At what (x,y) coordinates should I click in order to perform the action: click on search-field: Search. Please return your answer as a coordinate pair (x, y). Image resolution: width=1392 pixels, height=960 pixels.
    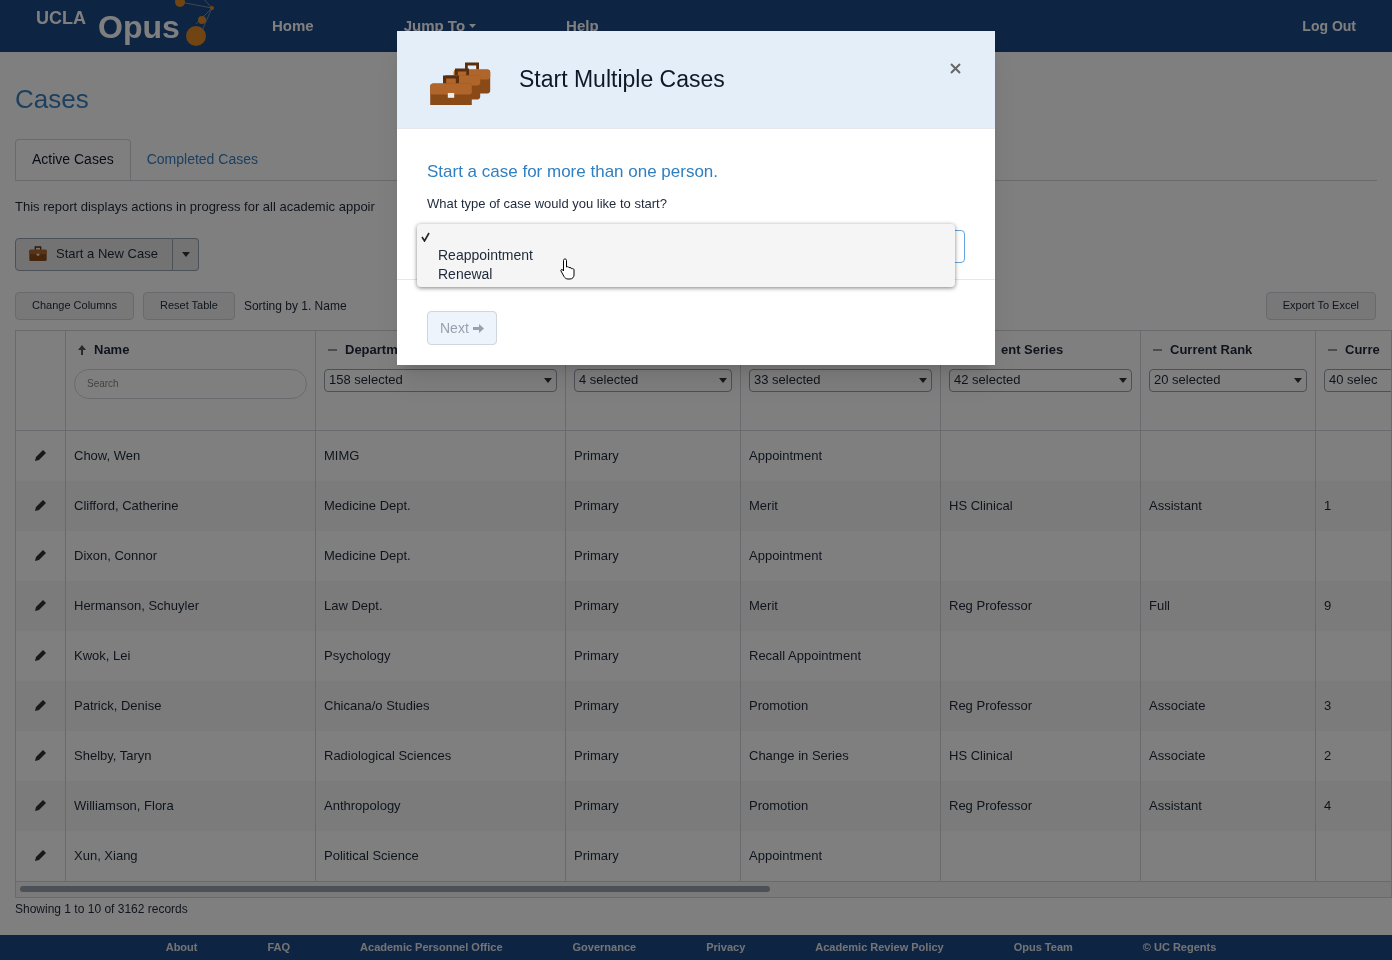
    Looking at the image, I should click on (190, 383).